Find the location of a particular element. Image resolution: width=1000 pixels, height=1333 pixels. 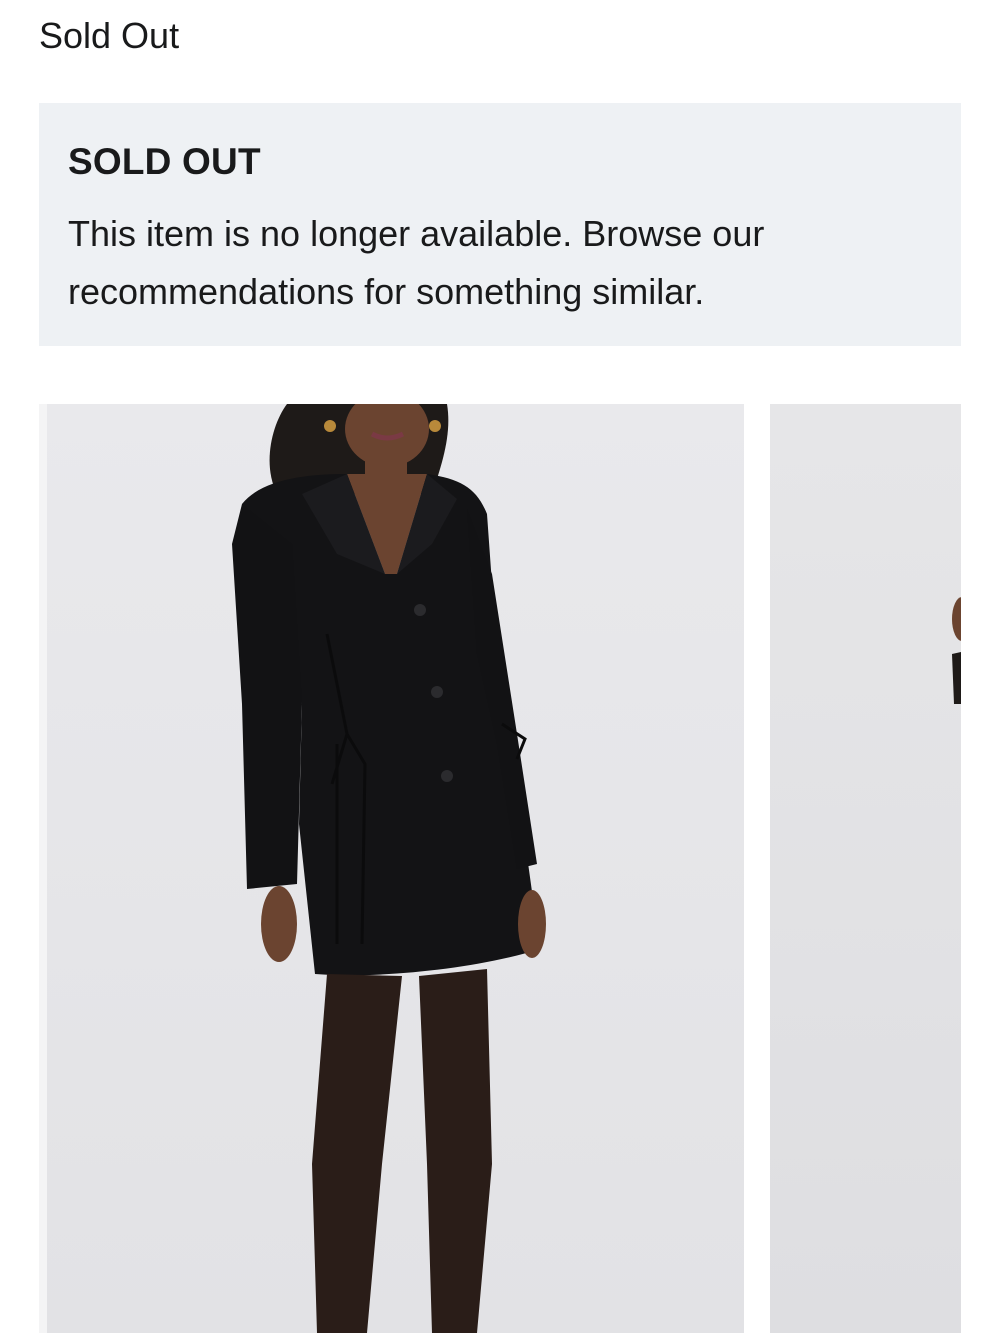

next-image-partial is located at coordinates (956, 650).